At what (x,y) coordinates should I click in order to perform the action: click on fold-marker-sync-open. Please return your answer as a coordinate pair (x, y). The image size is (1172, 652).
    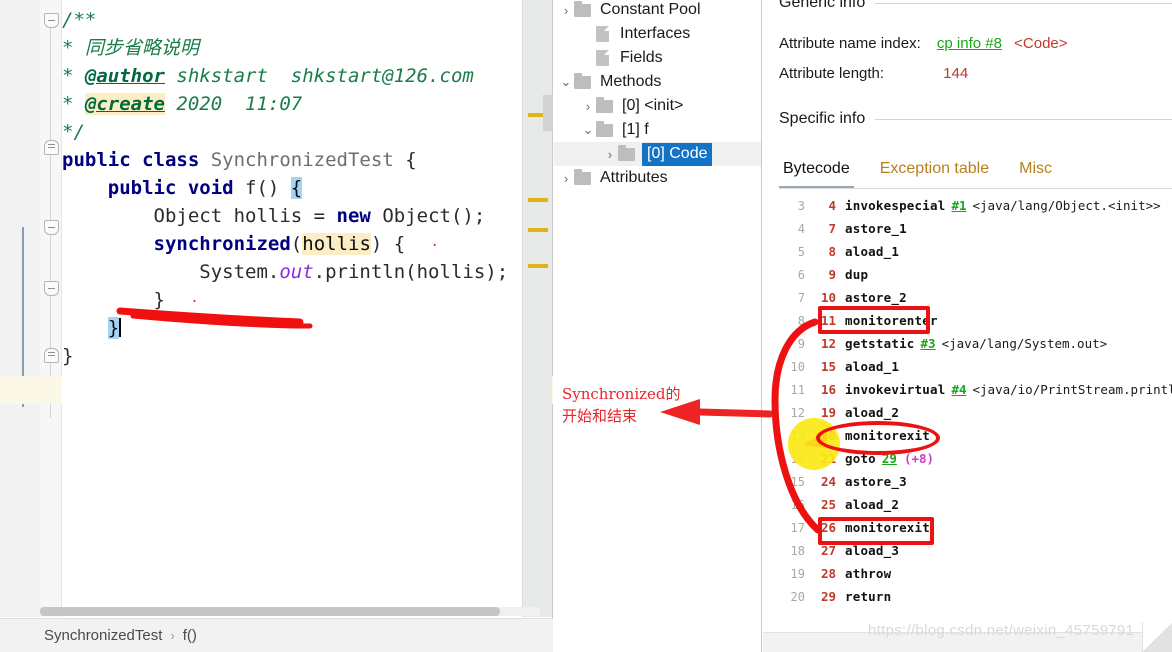
    Looking at the image, I should click on (51, 288).